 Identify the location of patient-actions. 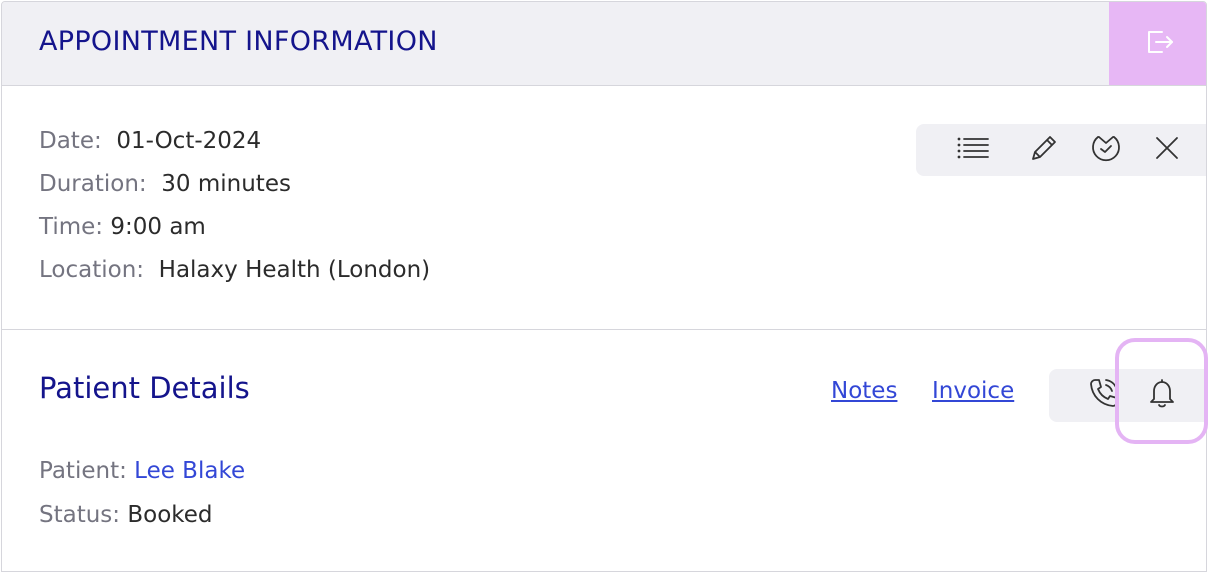
(1127, 395).